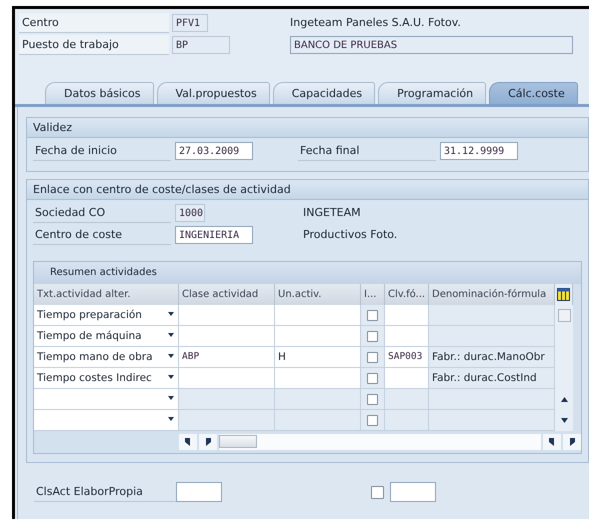 This screenshot has width=589, height=522. What do you see at coordinates (106, 294) in the screenshot?
I see `column-header: Txt.actividad alter.` at bounding box center [106, 294].